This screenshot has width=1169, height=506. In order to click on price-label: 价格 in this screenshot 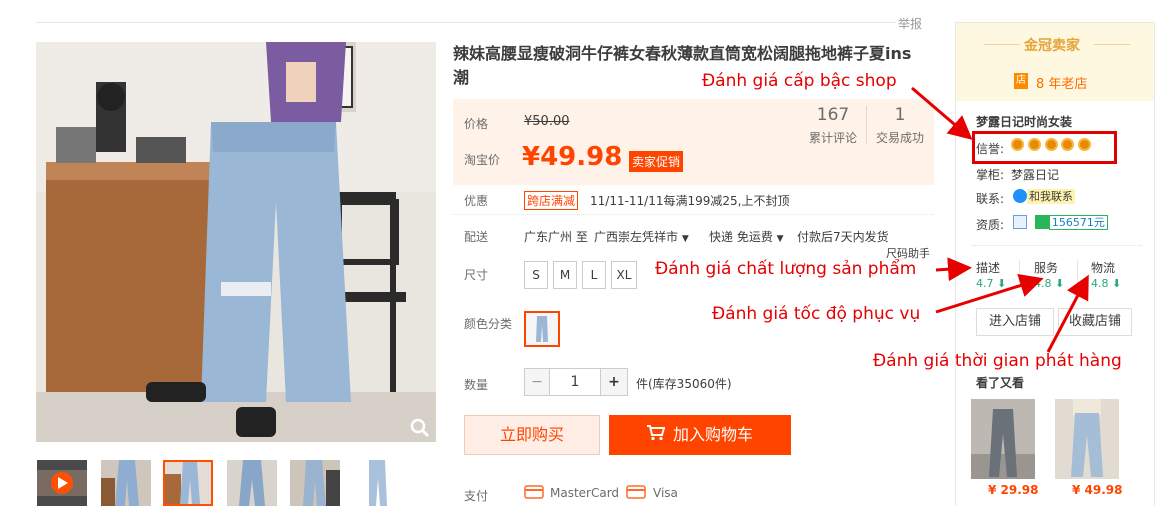, I will do `click(476, 124)`.